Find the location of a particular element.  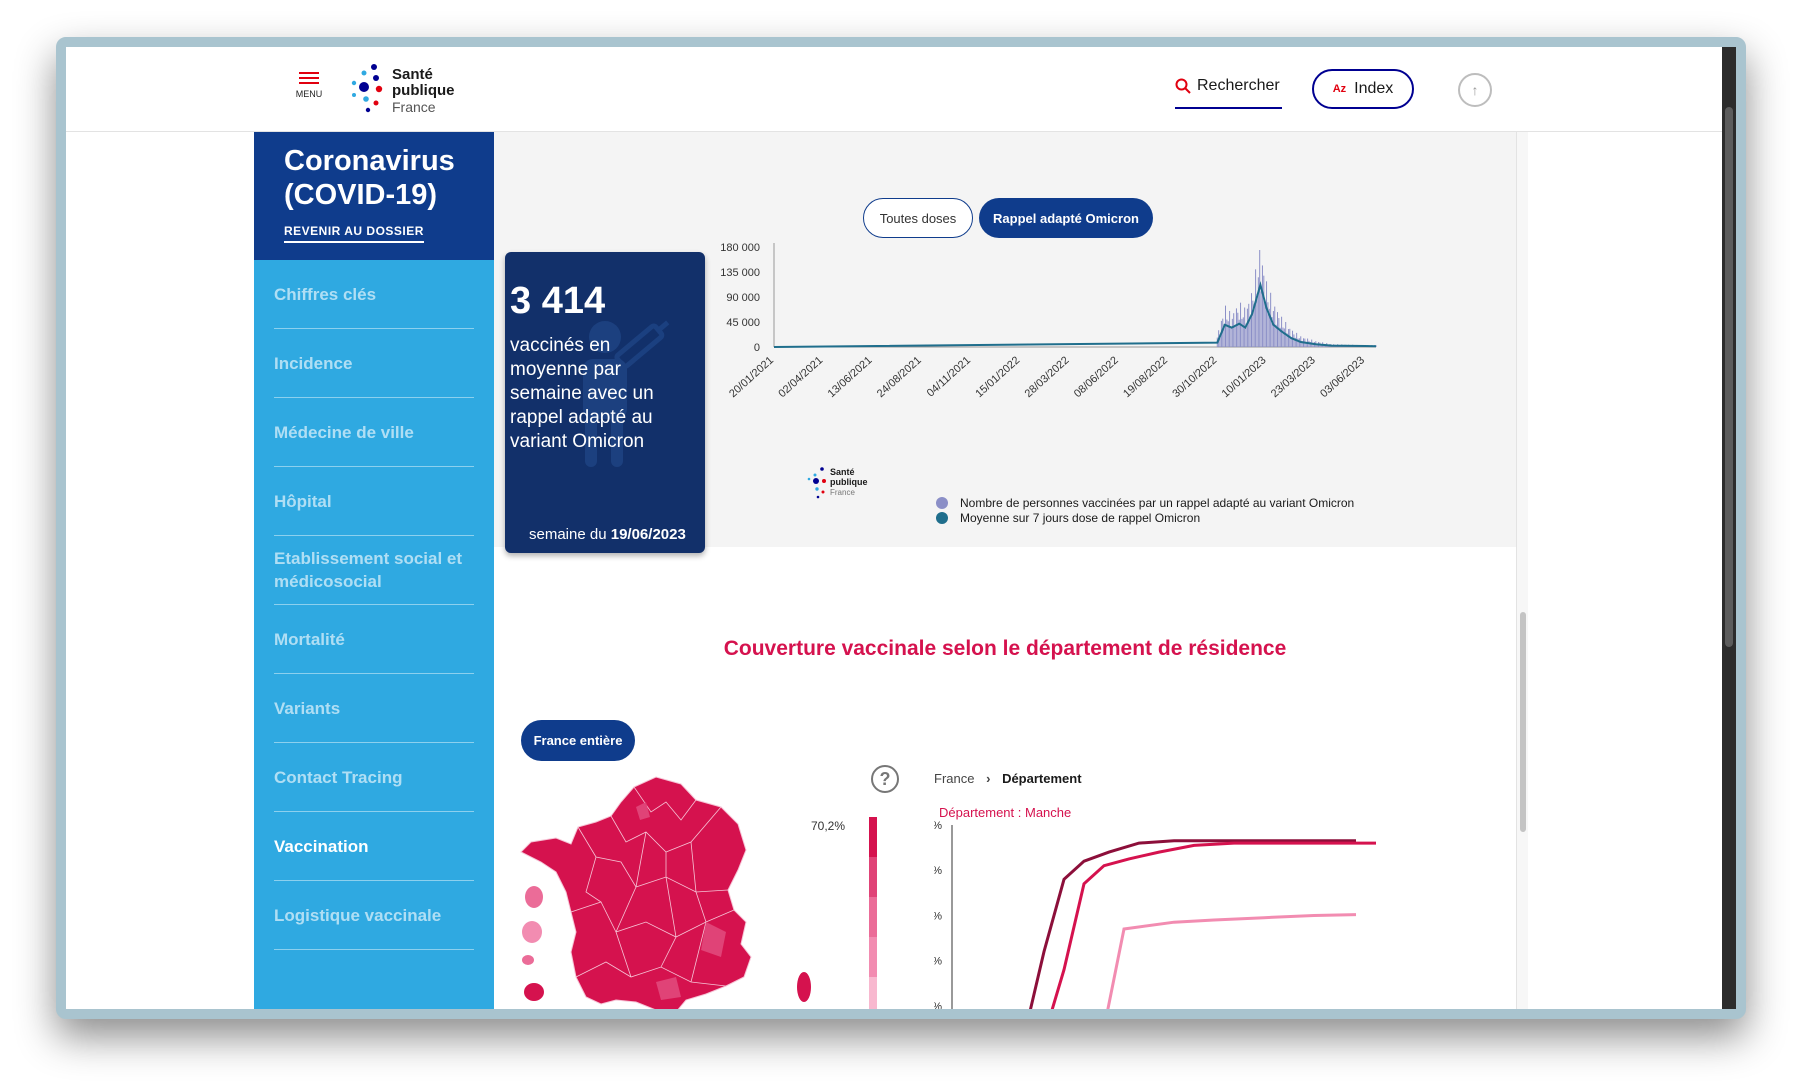

index-button: Az Index is located at coordinates (1363, 89).